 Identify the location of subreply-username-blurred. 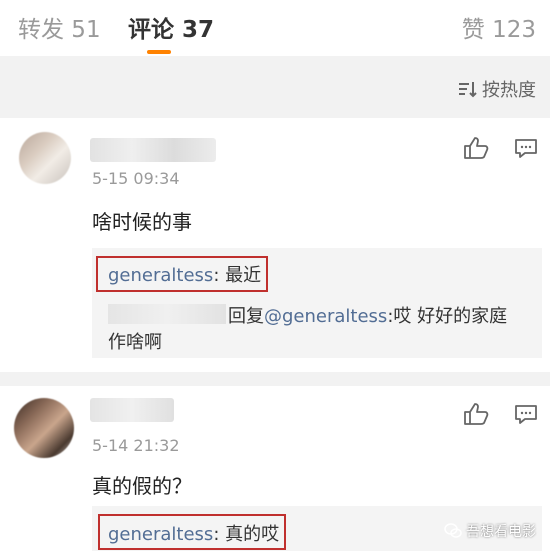
(167, 314).